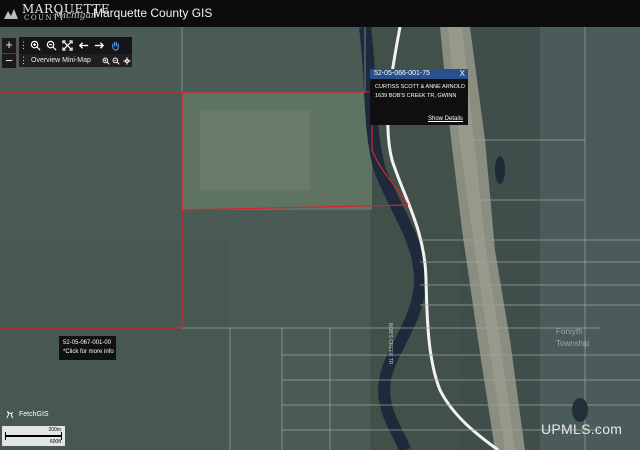  Describe the element at coordinates (10, 414) in the screenshot. I see `fetchgis-icon` at that location.